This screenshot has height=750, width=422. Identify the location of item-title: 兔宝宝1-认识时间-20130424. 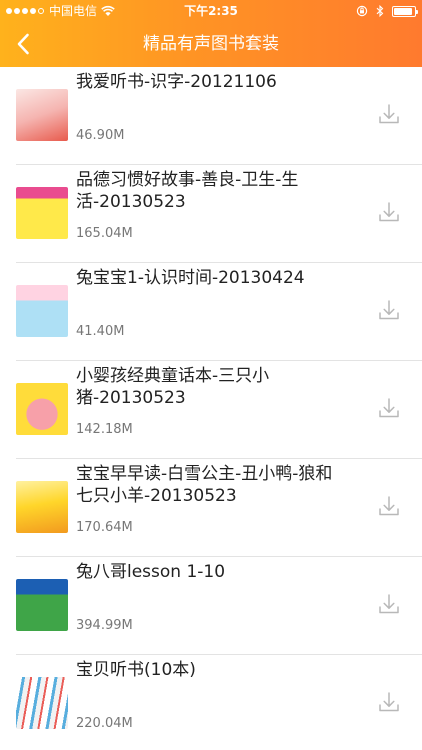
(190, 278).